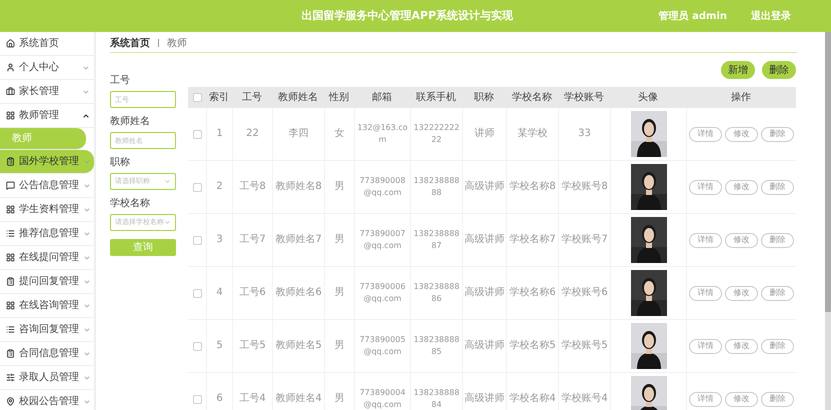 This screenshot has width=831, height=410. Describe the element at coordinates (47, 330) in the screenshot. I see `sidebar-item: 咨询回复管理` at that location.